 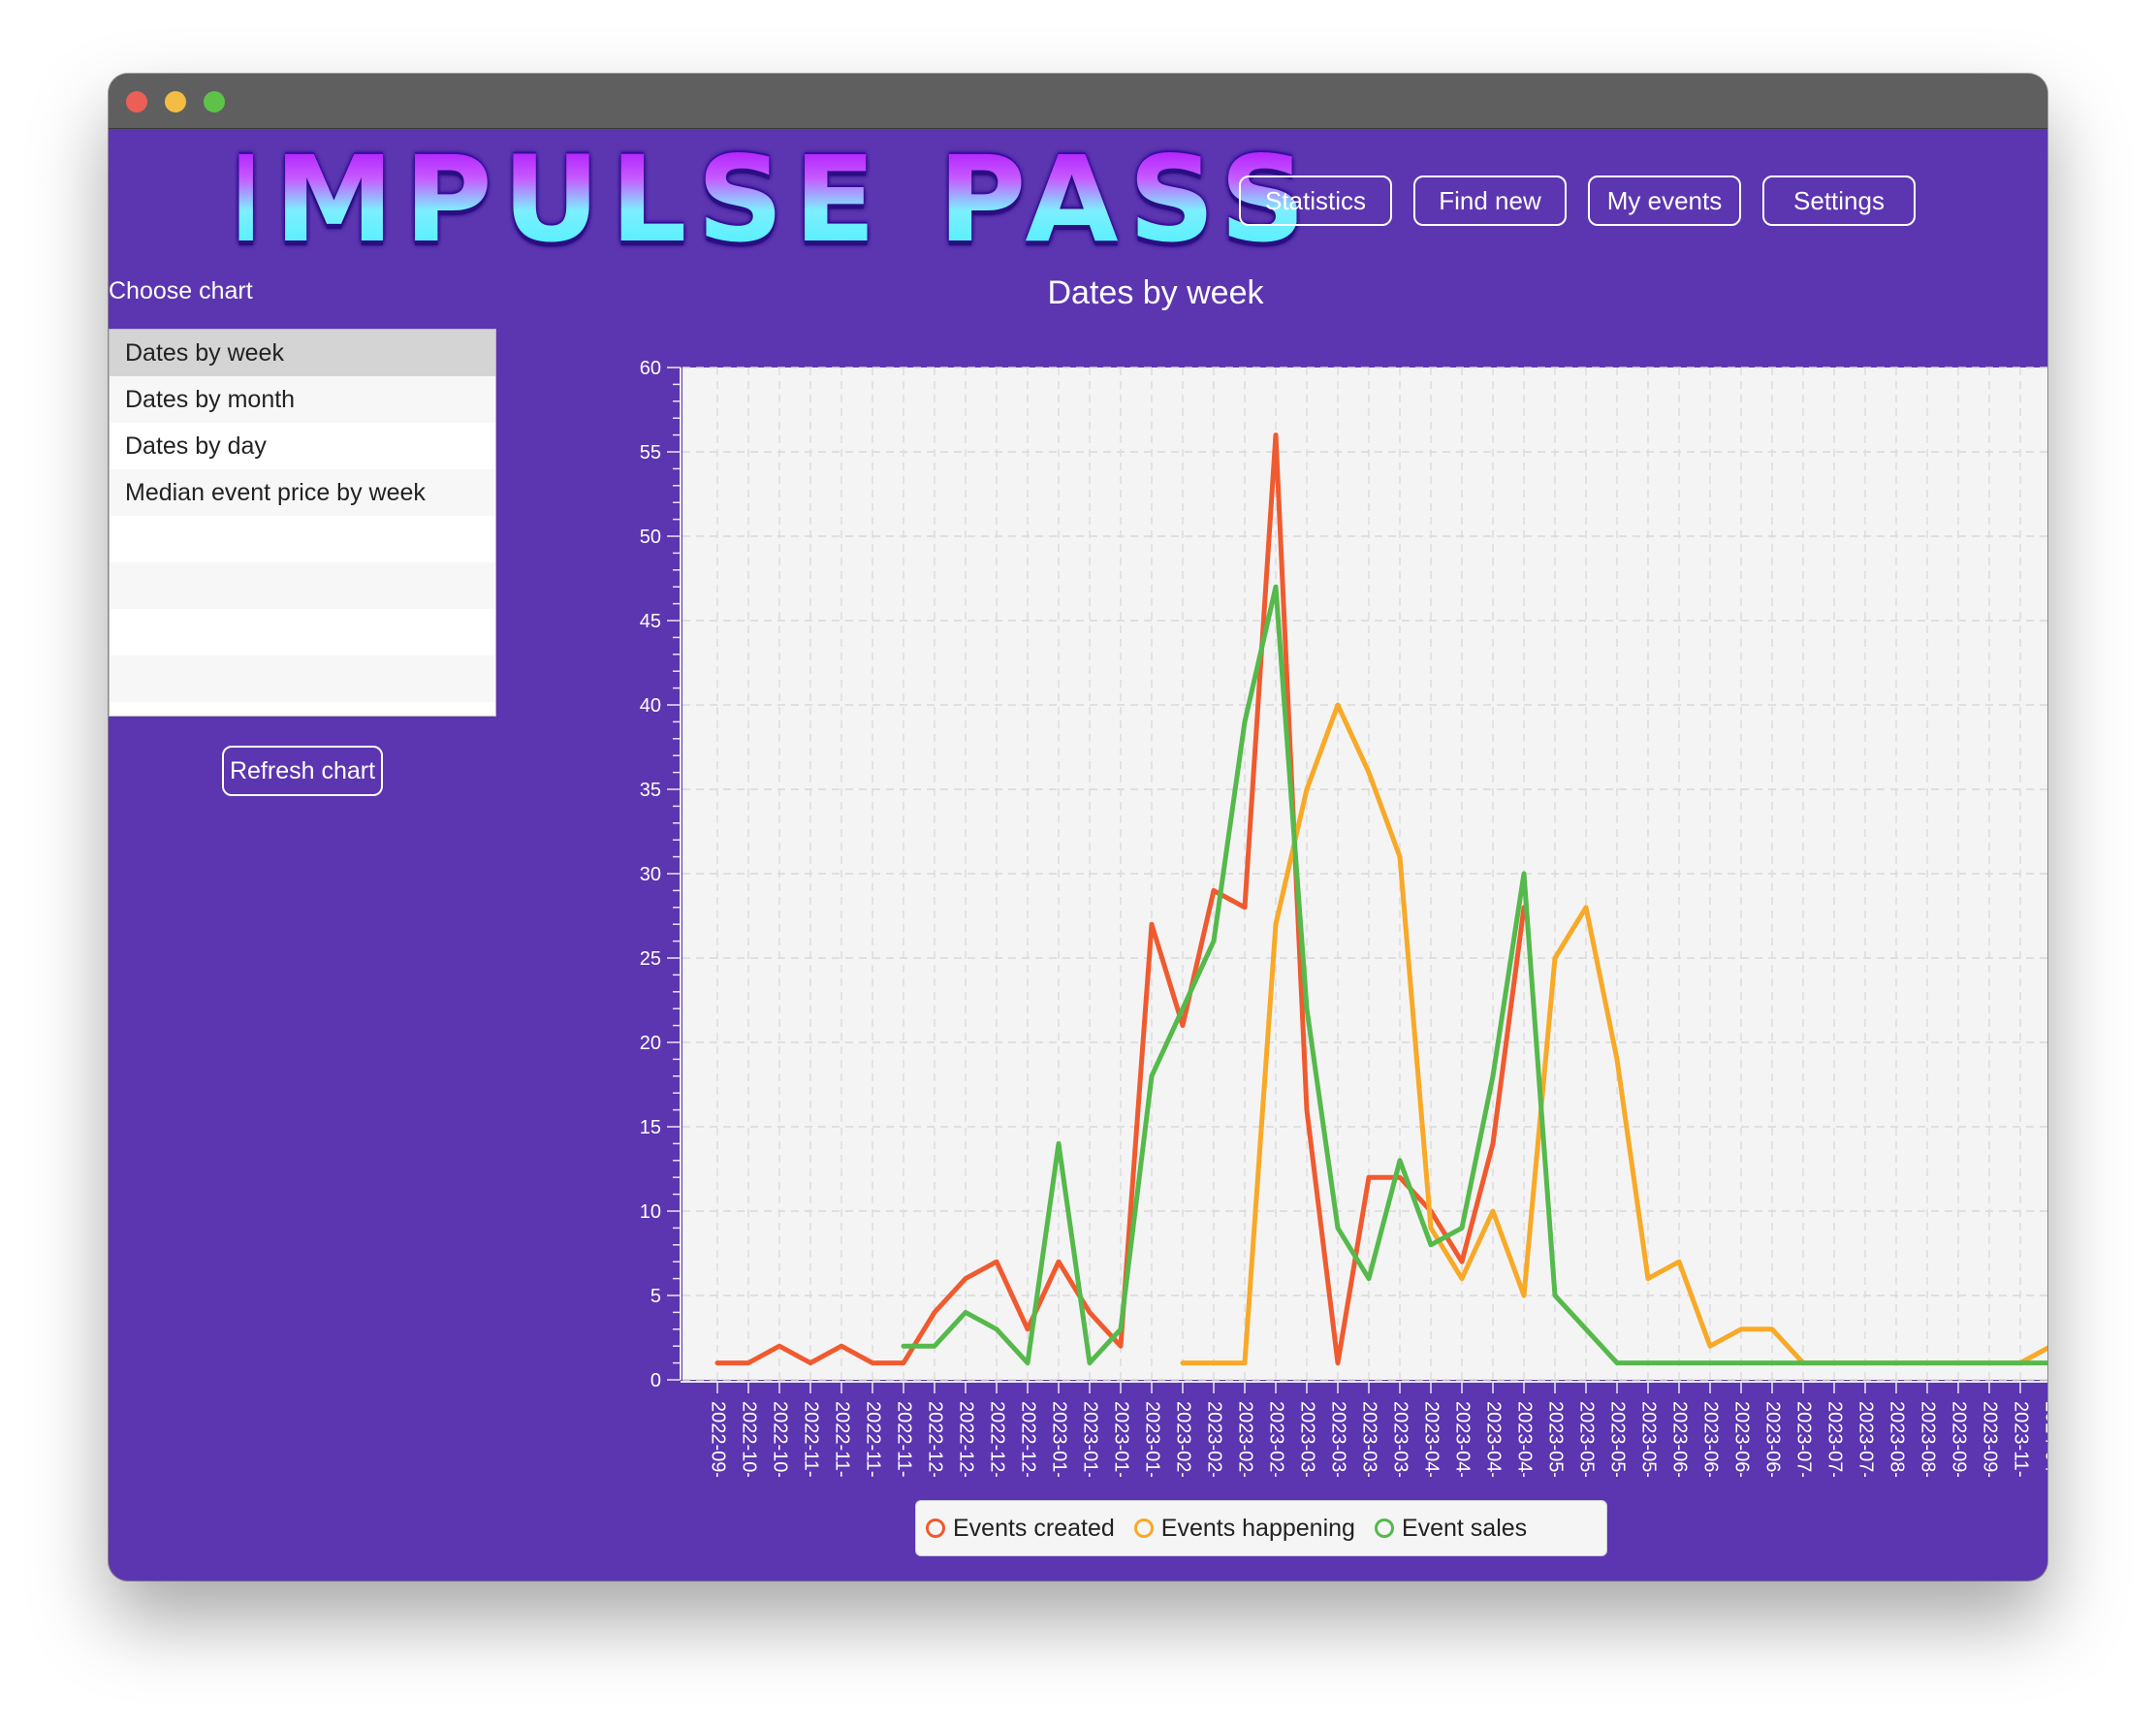 What do you see at coordinates (1664, 201) in the screenshot?
I see `my-events-button: My events` at bounding box center [1664, 201].